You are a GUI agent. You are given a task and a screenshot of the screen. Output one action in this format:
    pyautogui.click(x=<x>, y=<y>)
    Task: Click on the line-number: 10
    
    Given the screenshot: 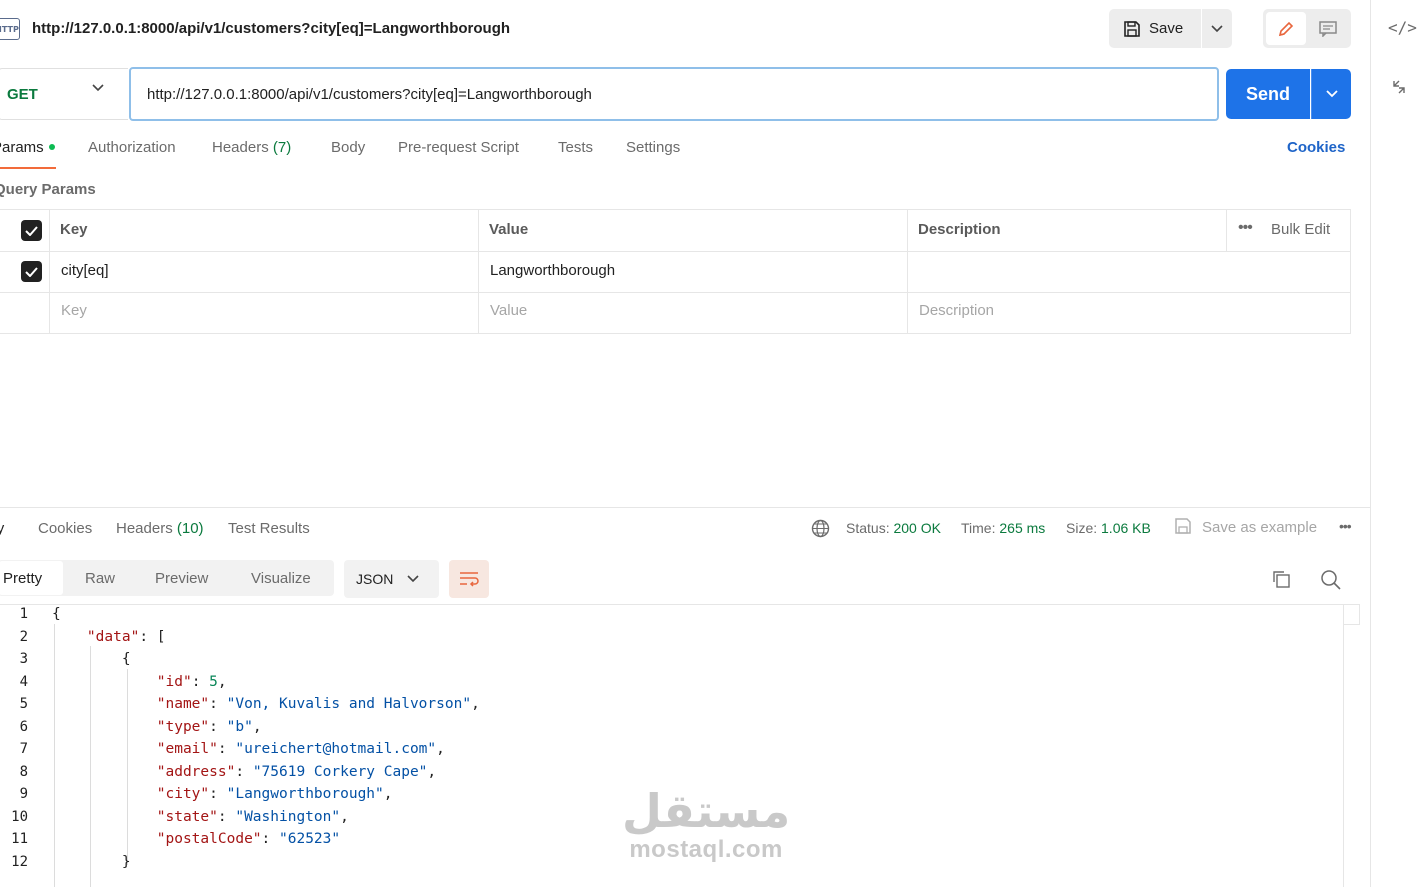 What is the action you would take?
    pyautogui.click(x=19, y=817)
    